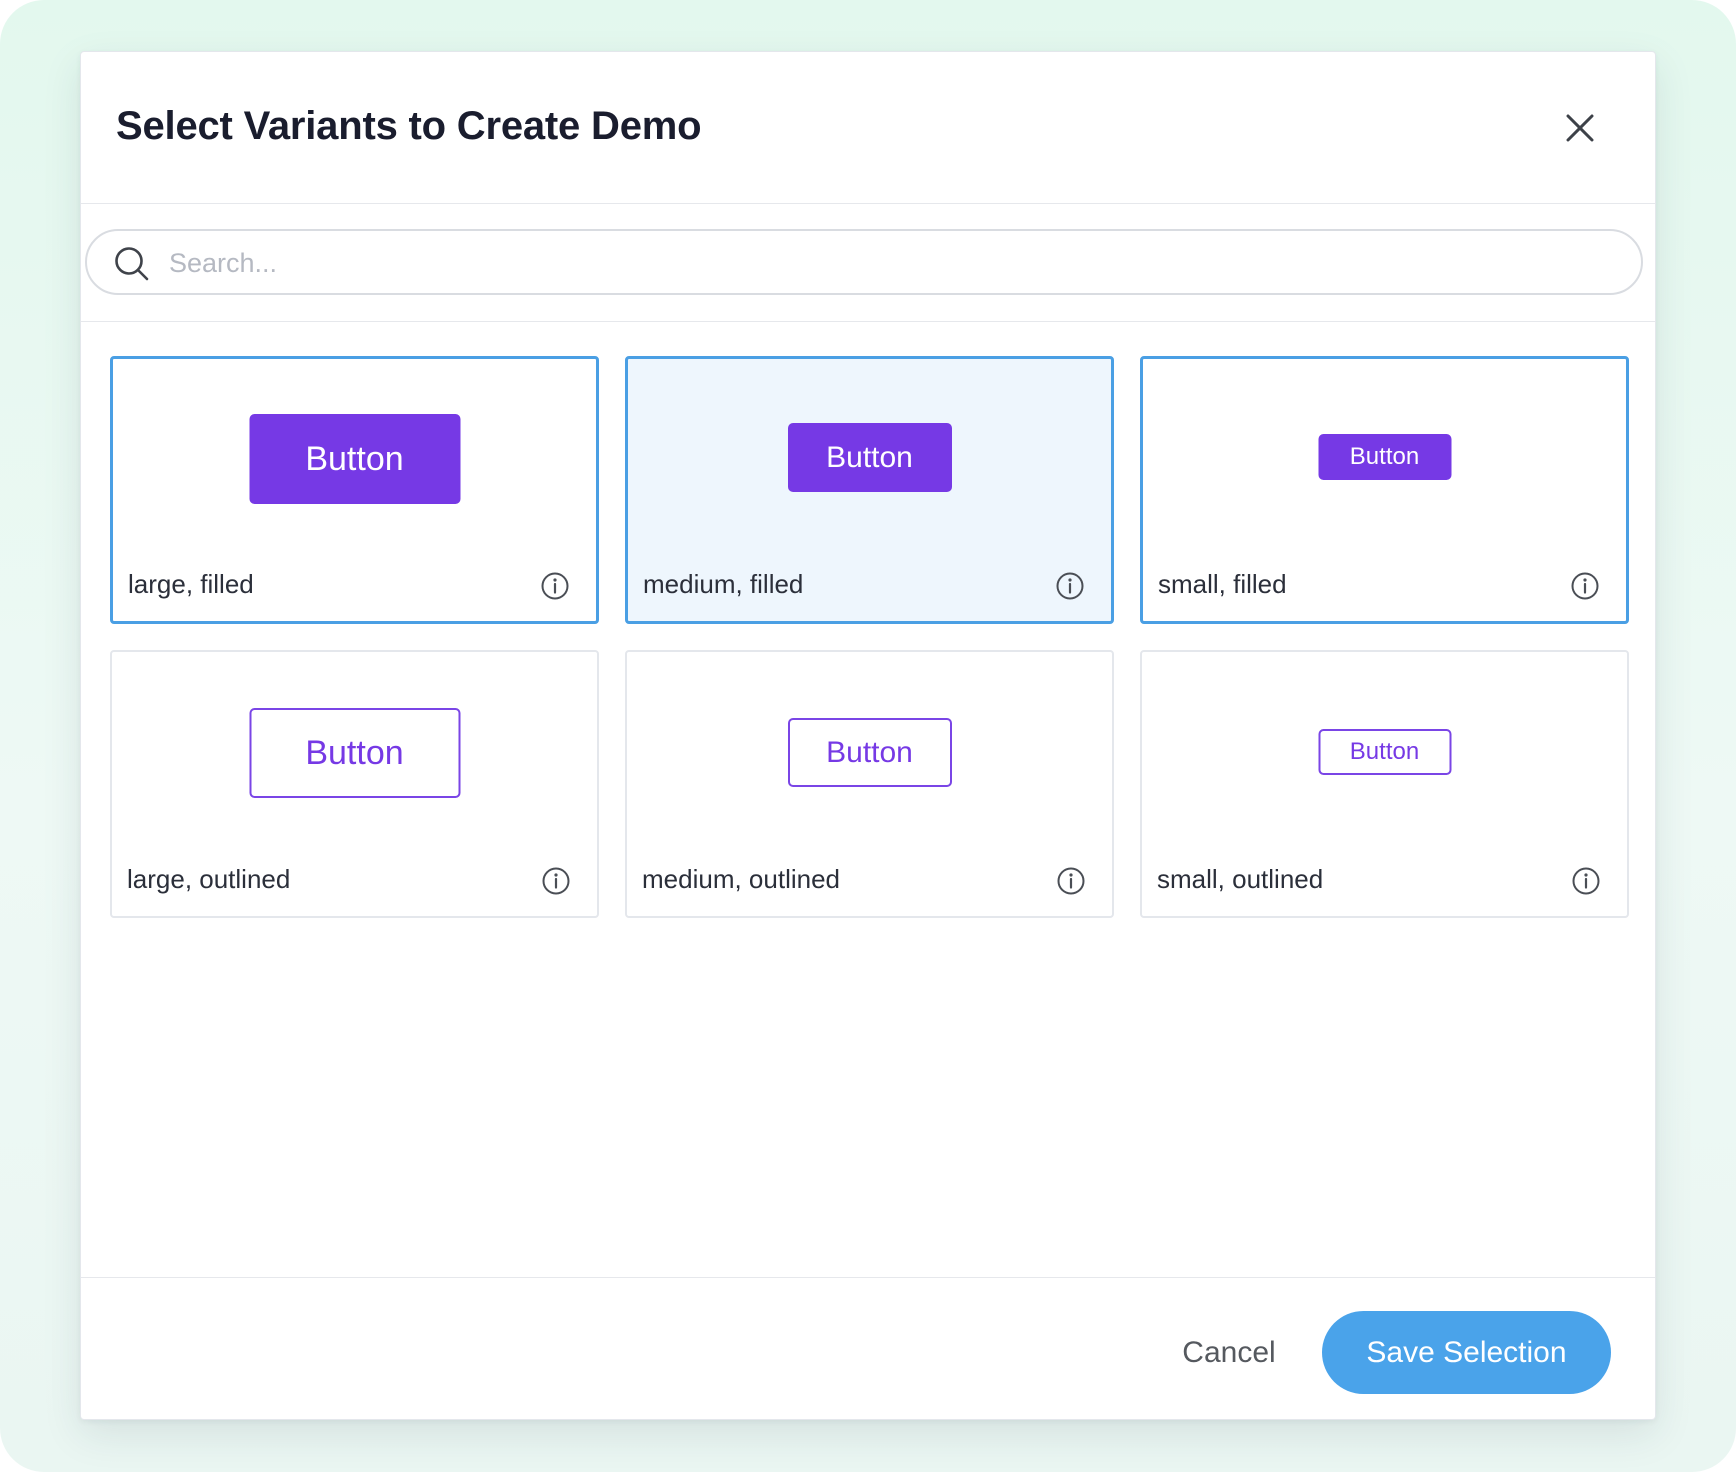 The image size is (1736, 1472). Describe the element at coordinates (1466, 1352) in the screenshot. I see `save-selection-button: Save Selection` at that location.